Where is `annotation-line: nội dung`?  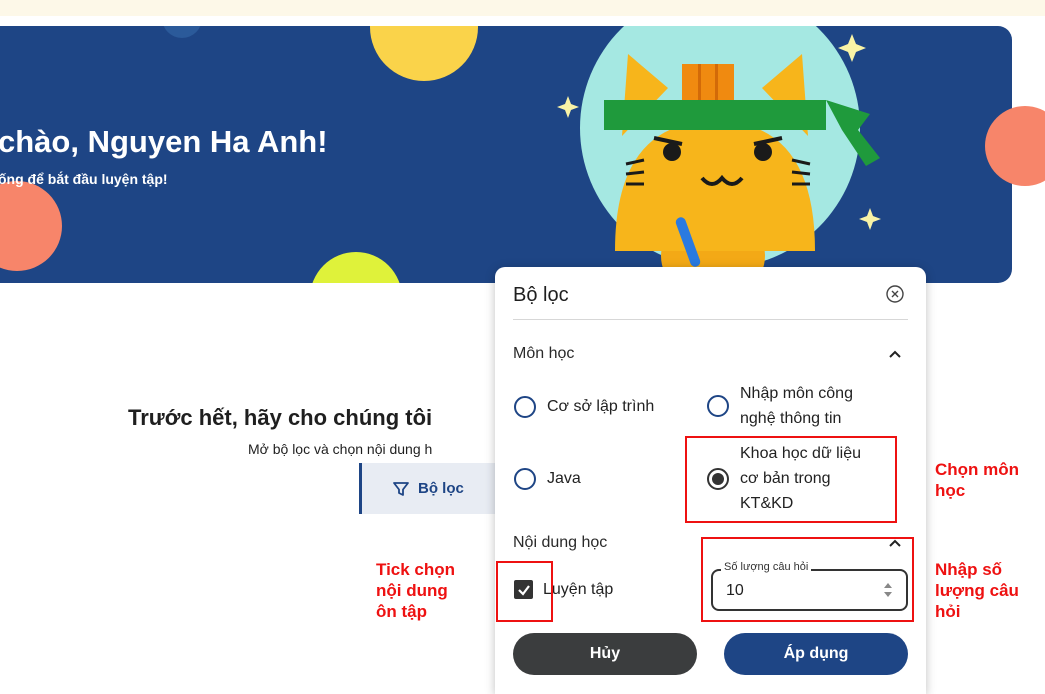 annotation-line: nội dung is located at coordinates (412, 590).